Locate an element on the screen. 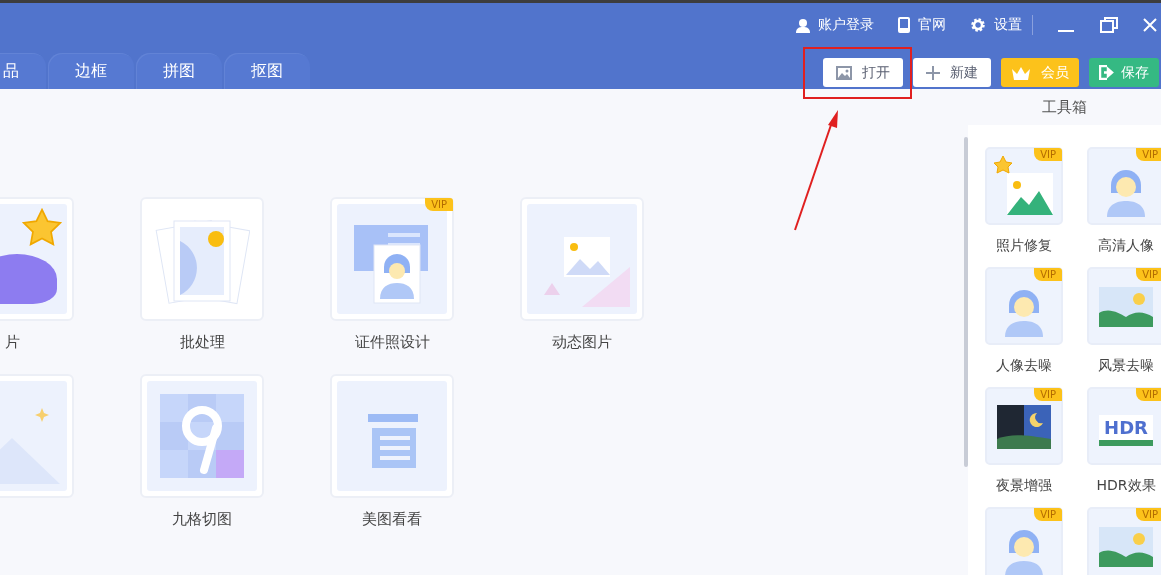 This screenshot has width=1161, height=575. header-link: 官网 is located at coordinates (922, 25).